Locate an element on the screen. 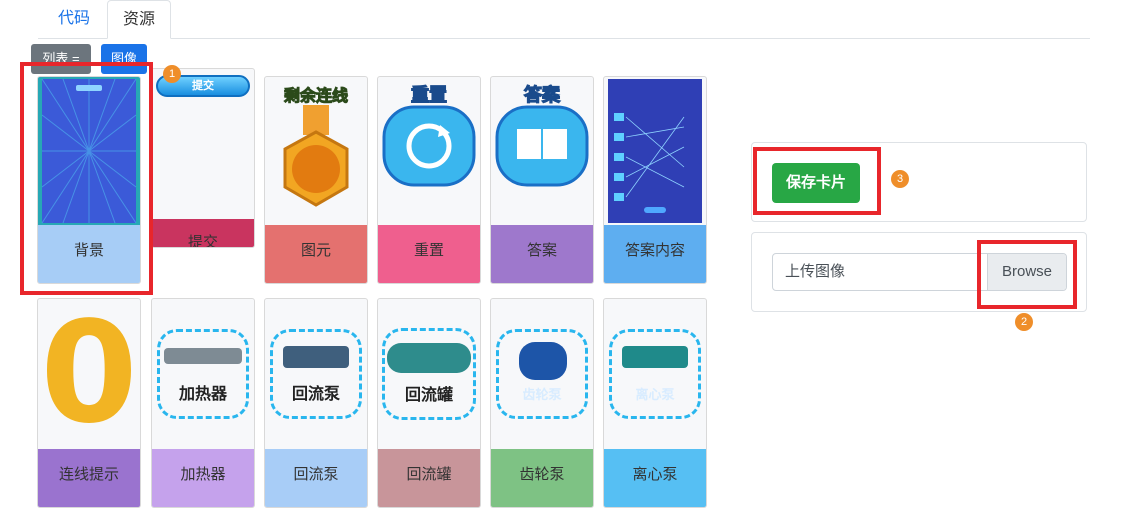  tab-resources: 资源 is located at coordinates (139, 19).